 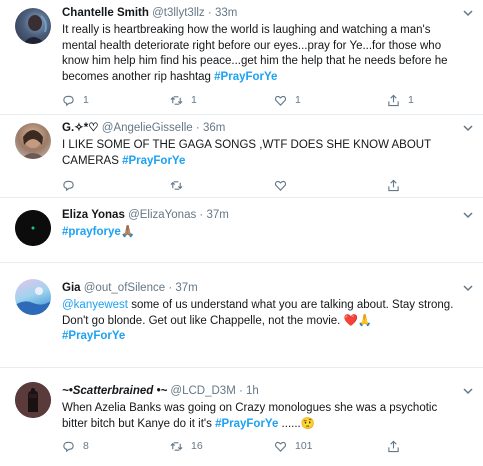 I want to click on emoji: 🤨, so click(x=308, y=423).